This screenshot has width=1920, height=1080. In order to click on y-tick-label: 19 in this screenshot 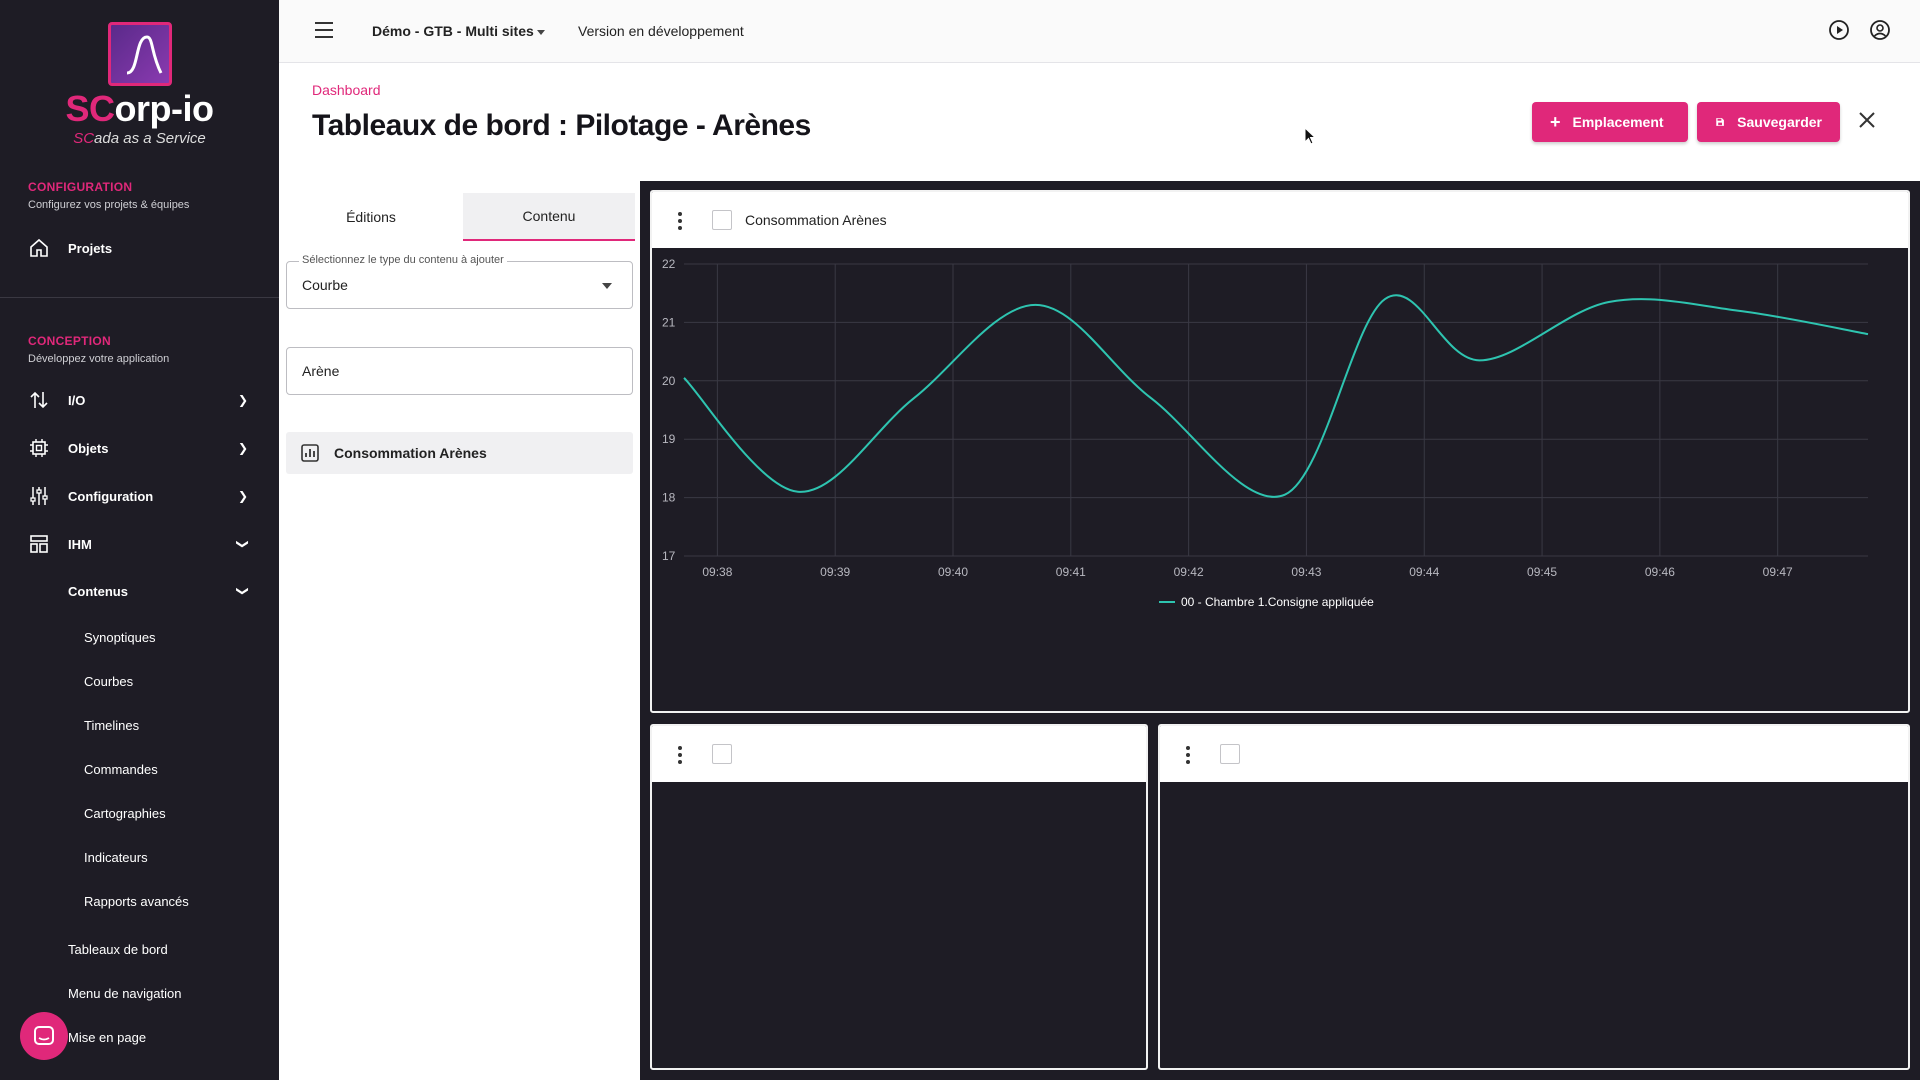, I will do `click(669, 439)`.